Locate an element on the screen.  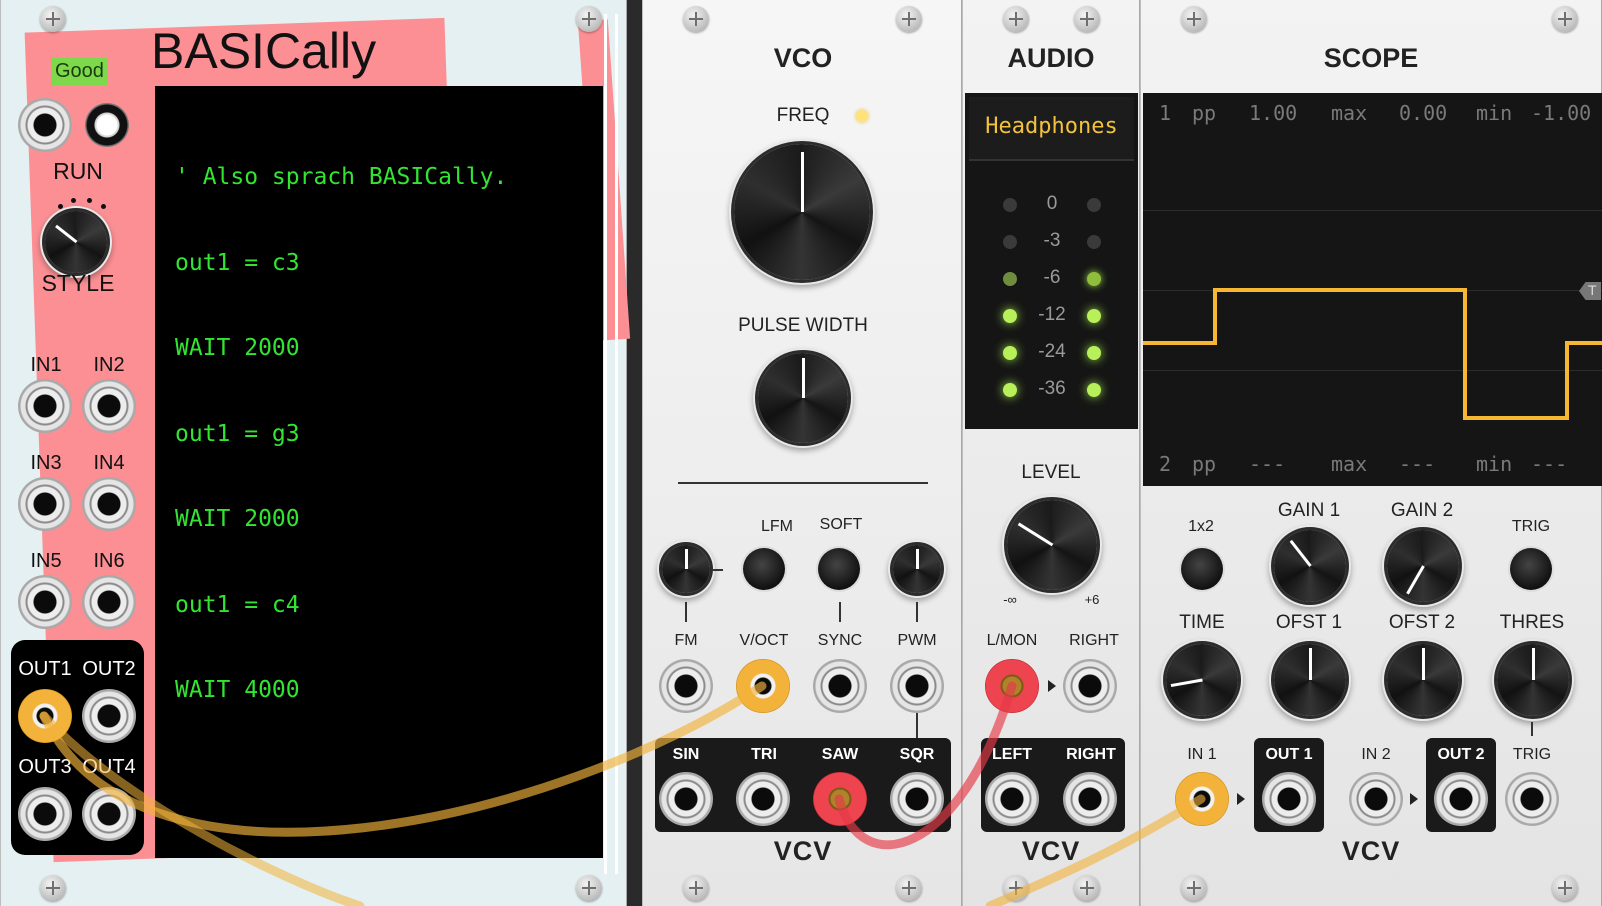
ofst1-label: OFST 1 is located at coordinates (1309, 622).